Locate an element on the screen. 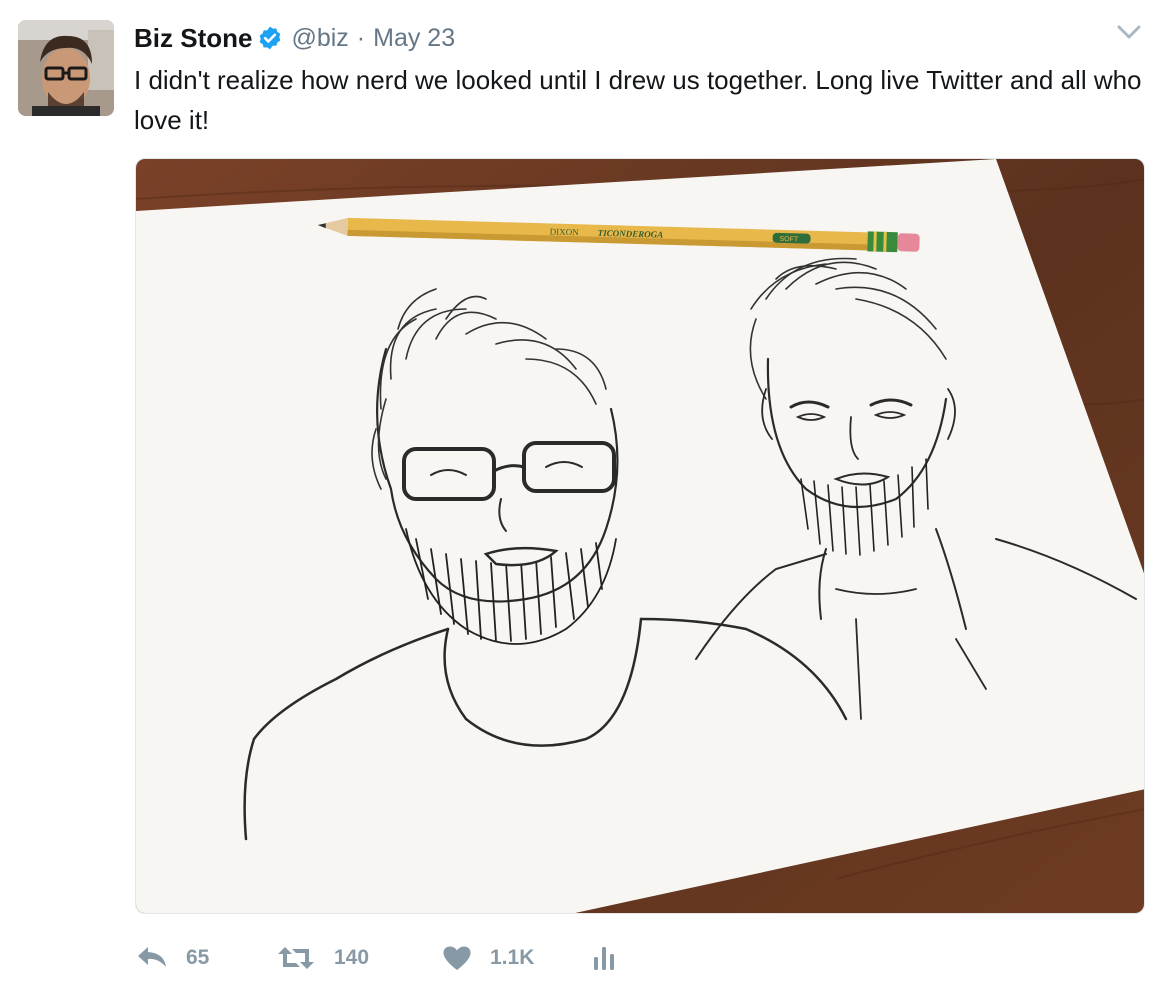 The height and width of the screenshot is (996, 1164). reply-icon is located at coordinates (152, 957).